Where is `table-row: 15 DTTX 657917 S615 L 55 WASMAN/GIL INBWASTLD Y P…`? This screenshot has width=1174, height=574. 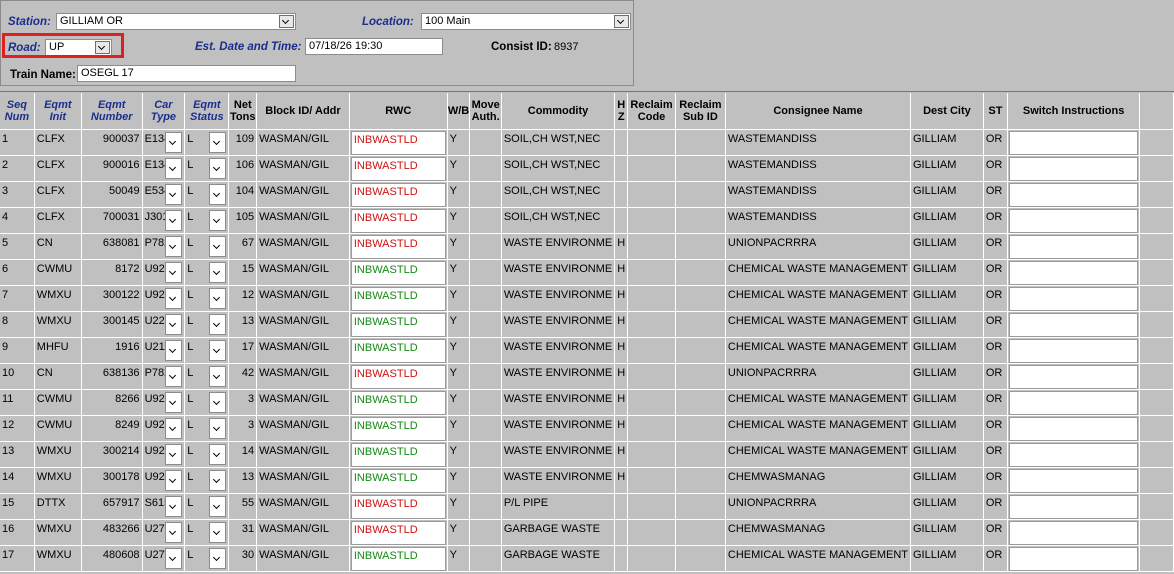
table-row: 15 DTTX 657917 S615 L 55 WASMAN/GIL INBWASTLD Y P… is located at coordinates (587, 506).